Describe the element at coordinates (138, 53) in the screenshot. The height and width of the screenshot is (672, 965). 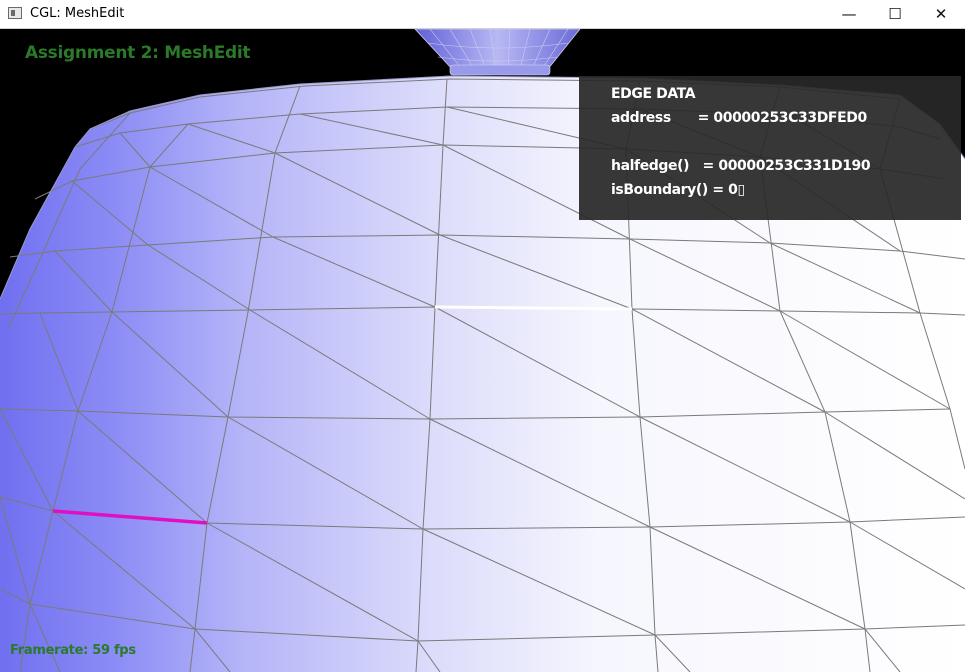
I see `hud-title: Assignment 2: MeshEdit` at that location.